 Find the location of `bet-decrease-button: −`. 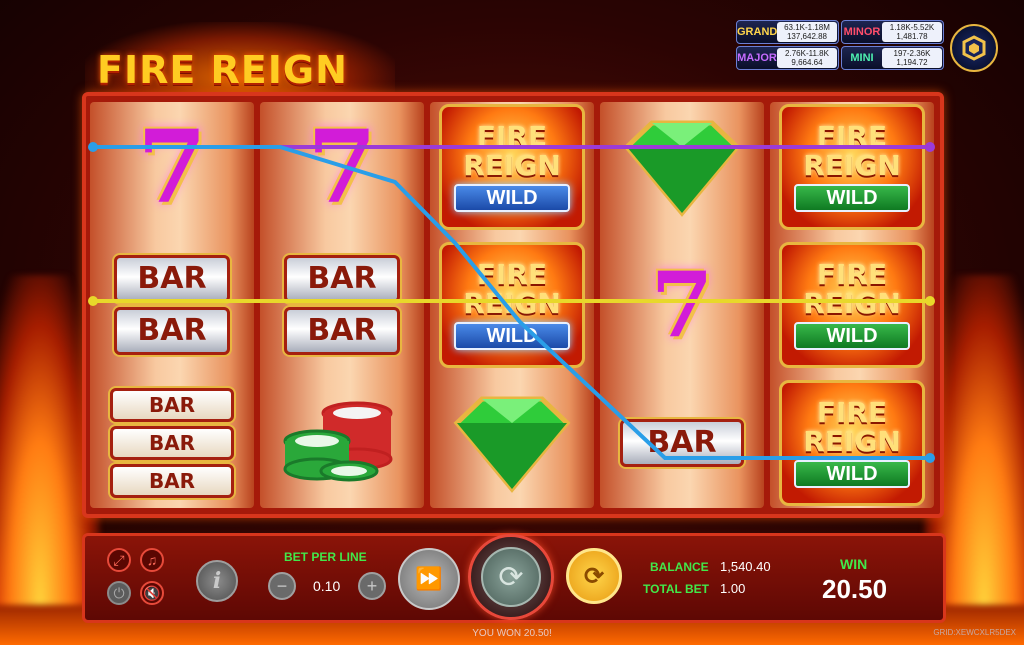

bet-decrease-button: − is located at coordinates (282, 586).